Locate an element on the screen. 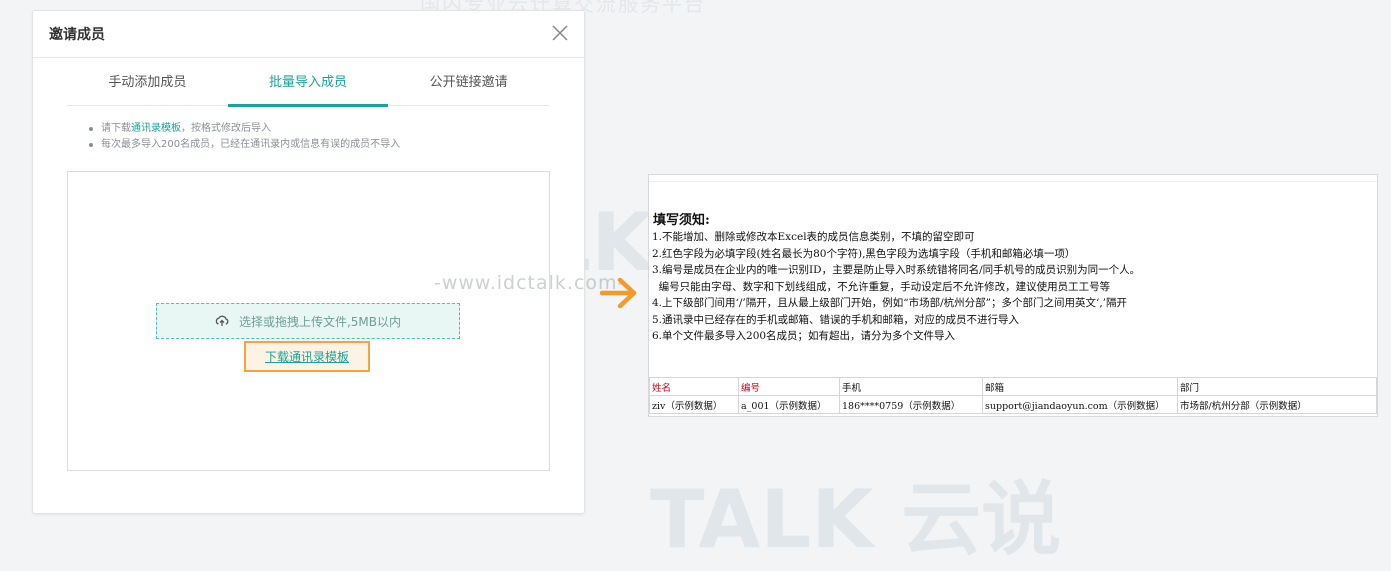  watermark-url: -www.idctalk.com- is located at coordinates (530, 283).